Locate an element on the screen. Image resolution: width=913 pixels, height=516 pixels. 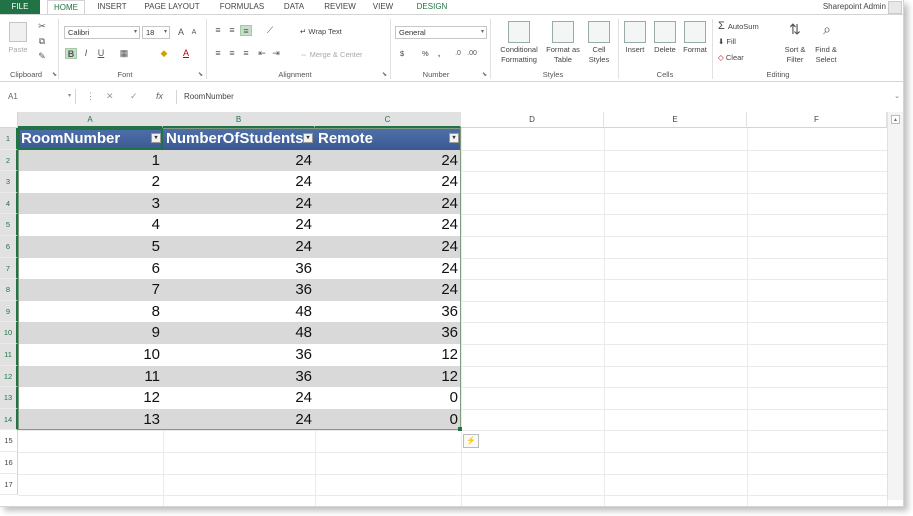
tab-page-layout: PAGE LAYOUT is located at coordinates (172, 7).